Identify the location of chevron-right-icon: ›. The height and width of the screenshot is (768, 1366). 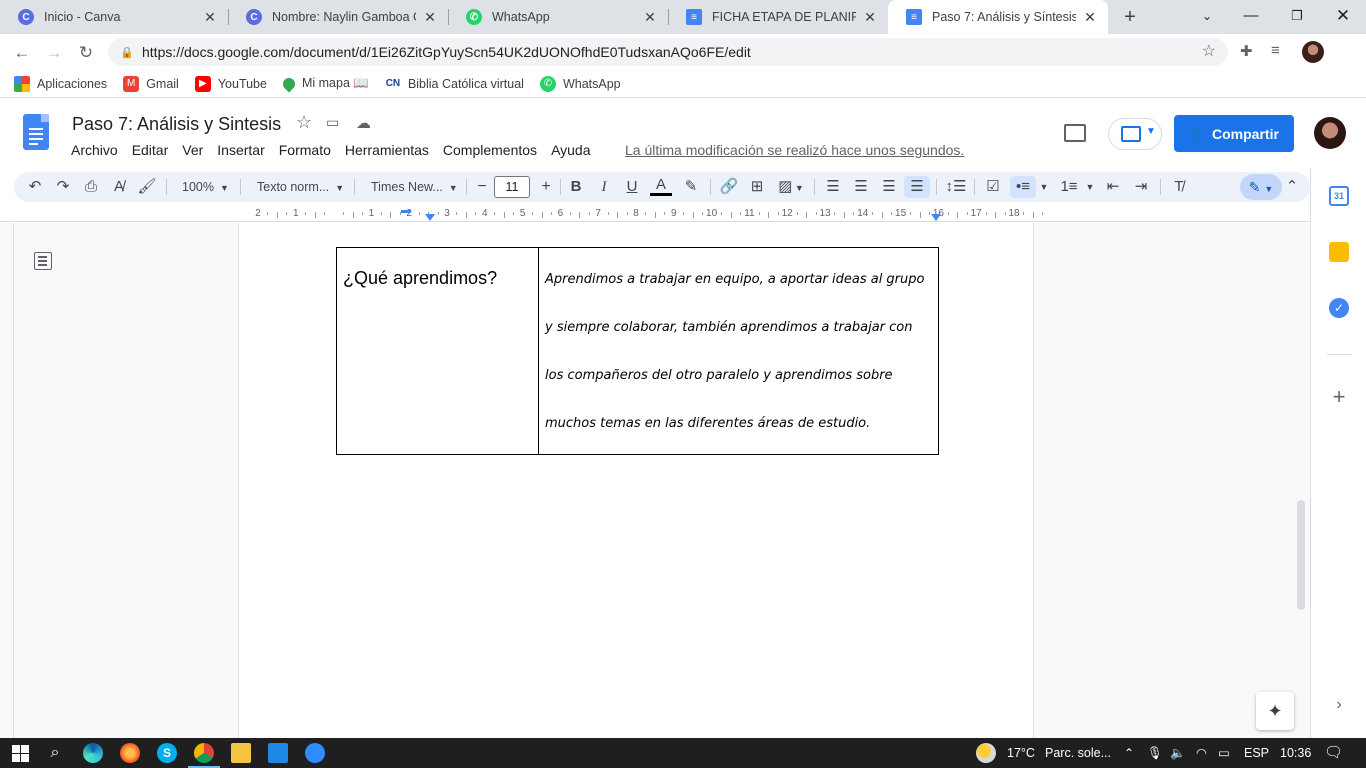
(1339, 705).